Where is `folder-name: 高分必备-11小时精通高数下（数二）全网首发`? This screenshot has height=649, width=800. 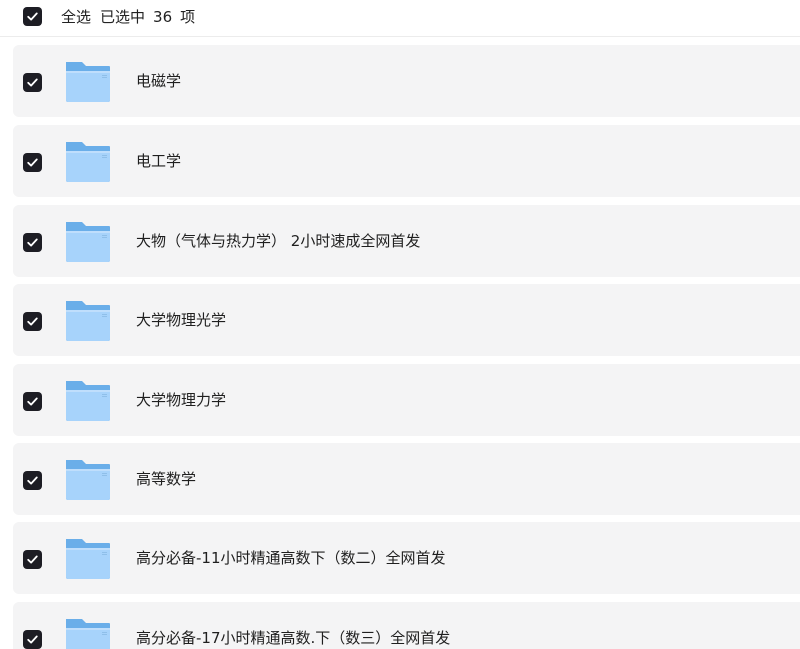 folder-name: 高分必备-11小时精通高数下（数二）全网首发 is located at coordinates (291, 558).